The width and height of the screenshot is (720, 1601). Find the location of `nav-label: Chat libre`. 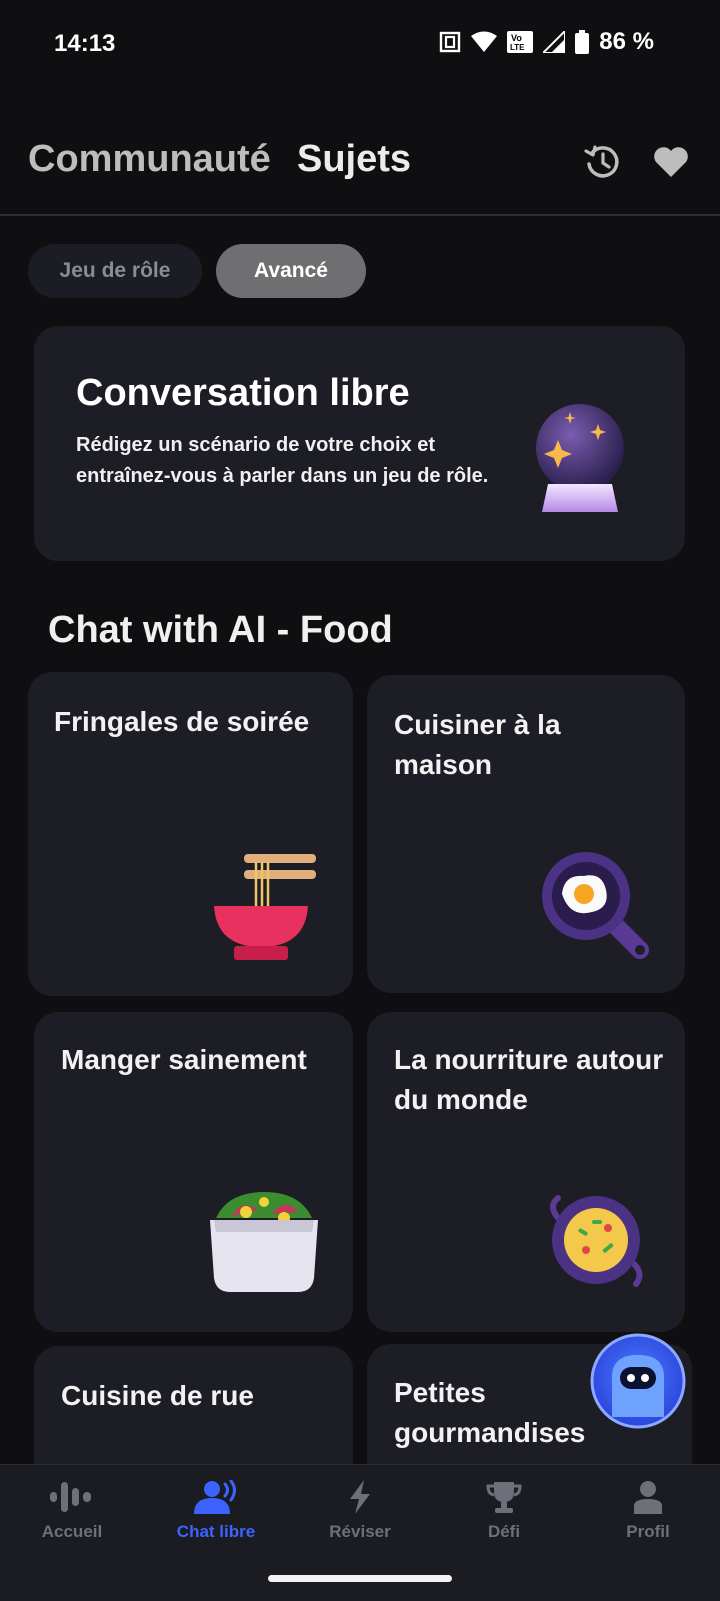

nav-label: Chat libre is located at coordinates (216, 1531).